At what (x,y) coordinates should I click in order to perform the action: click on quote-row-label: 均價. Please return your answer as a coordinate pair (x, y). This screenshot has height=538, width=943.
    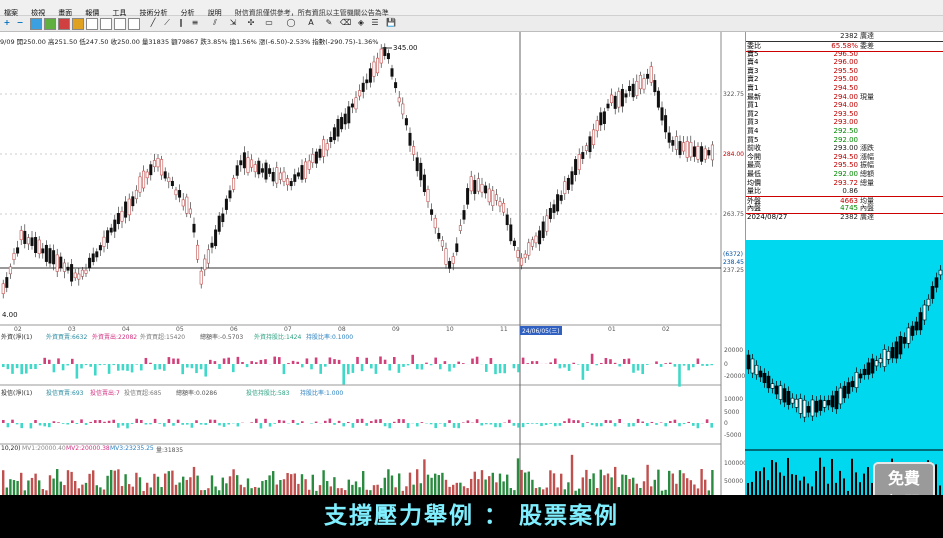
    Looking at the image, I should click on (754, 182).